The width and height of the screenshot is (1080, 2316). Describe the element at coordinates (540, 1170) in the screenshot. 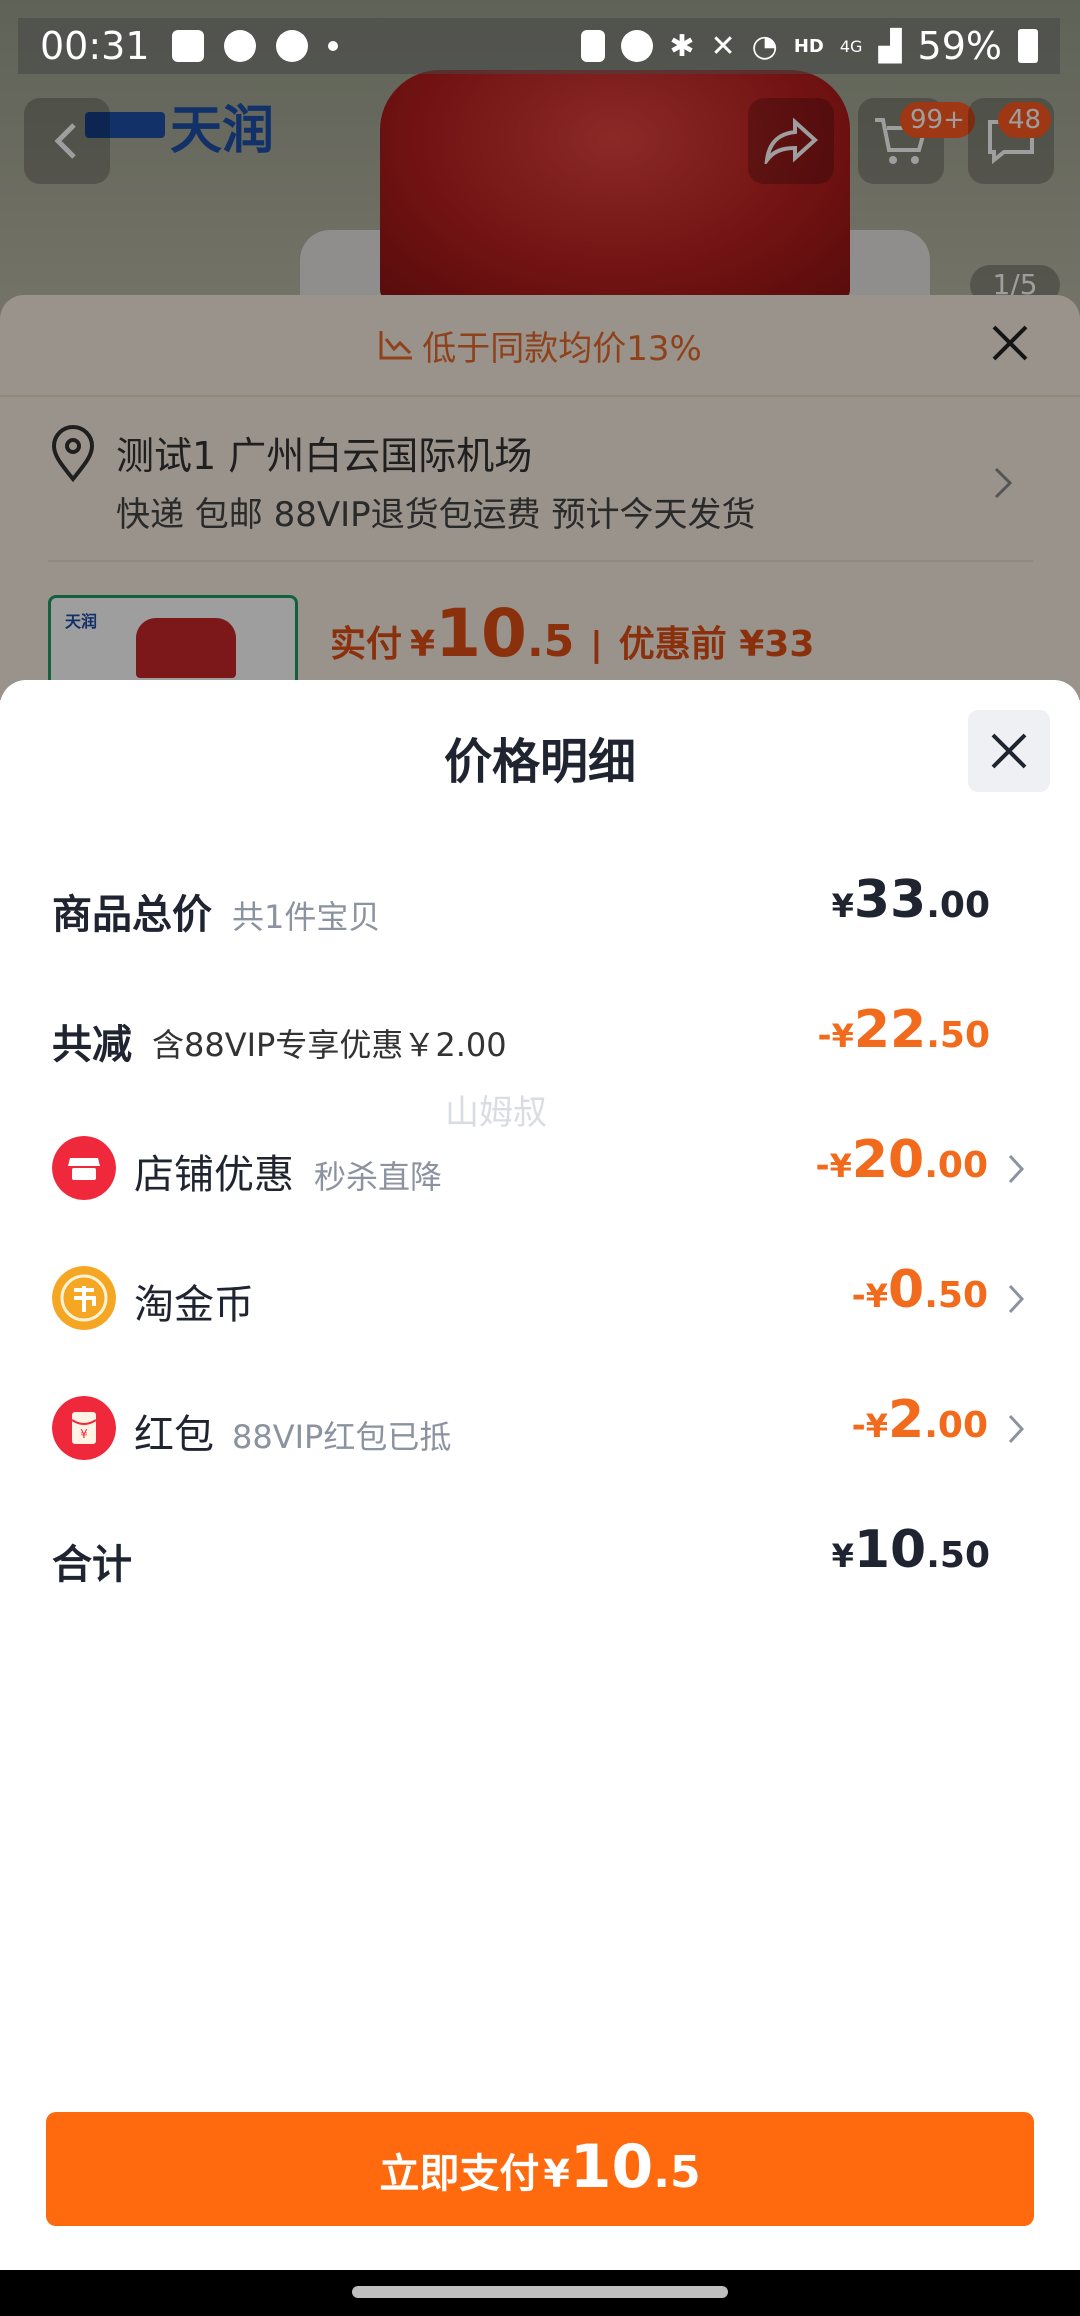

I see `shop-discount-row: 店铺优惠 秒杀直降 - ¥ 20 .00` at that location.